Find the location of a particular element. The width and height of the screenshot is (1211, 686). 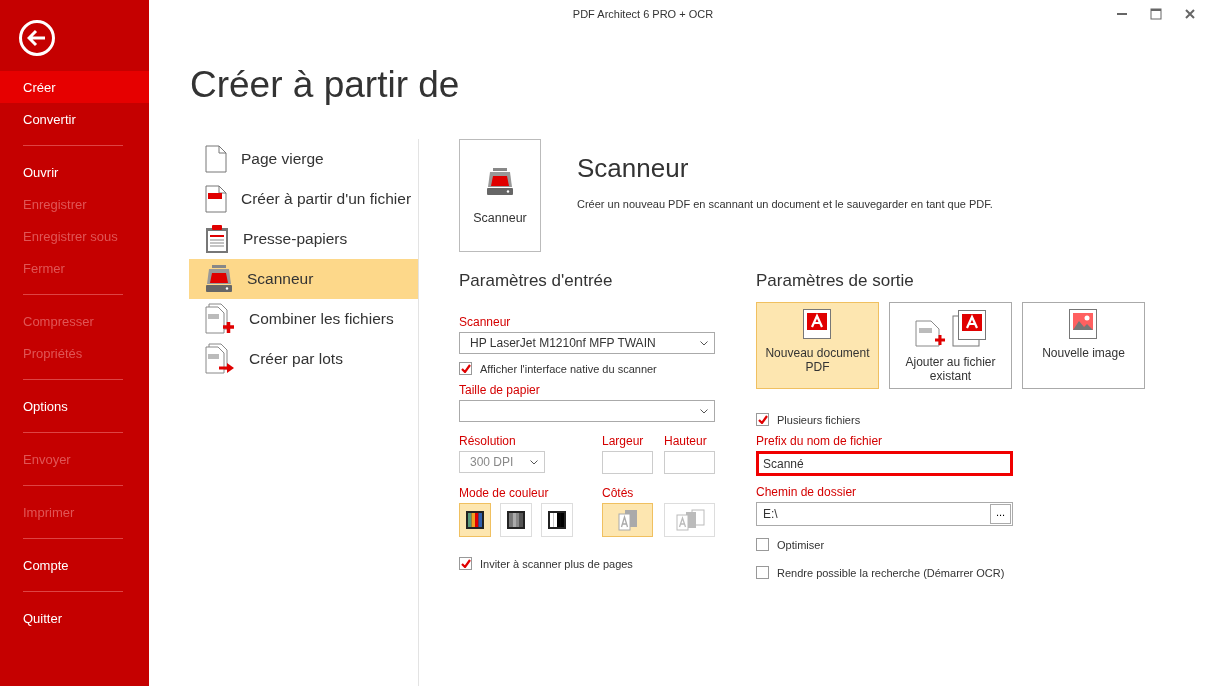

pdf-document-icon is located at coordinates (817, 324).